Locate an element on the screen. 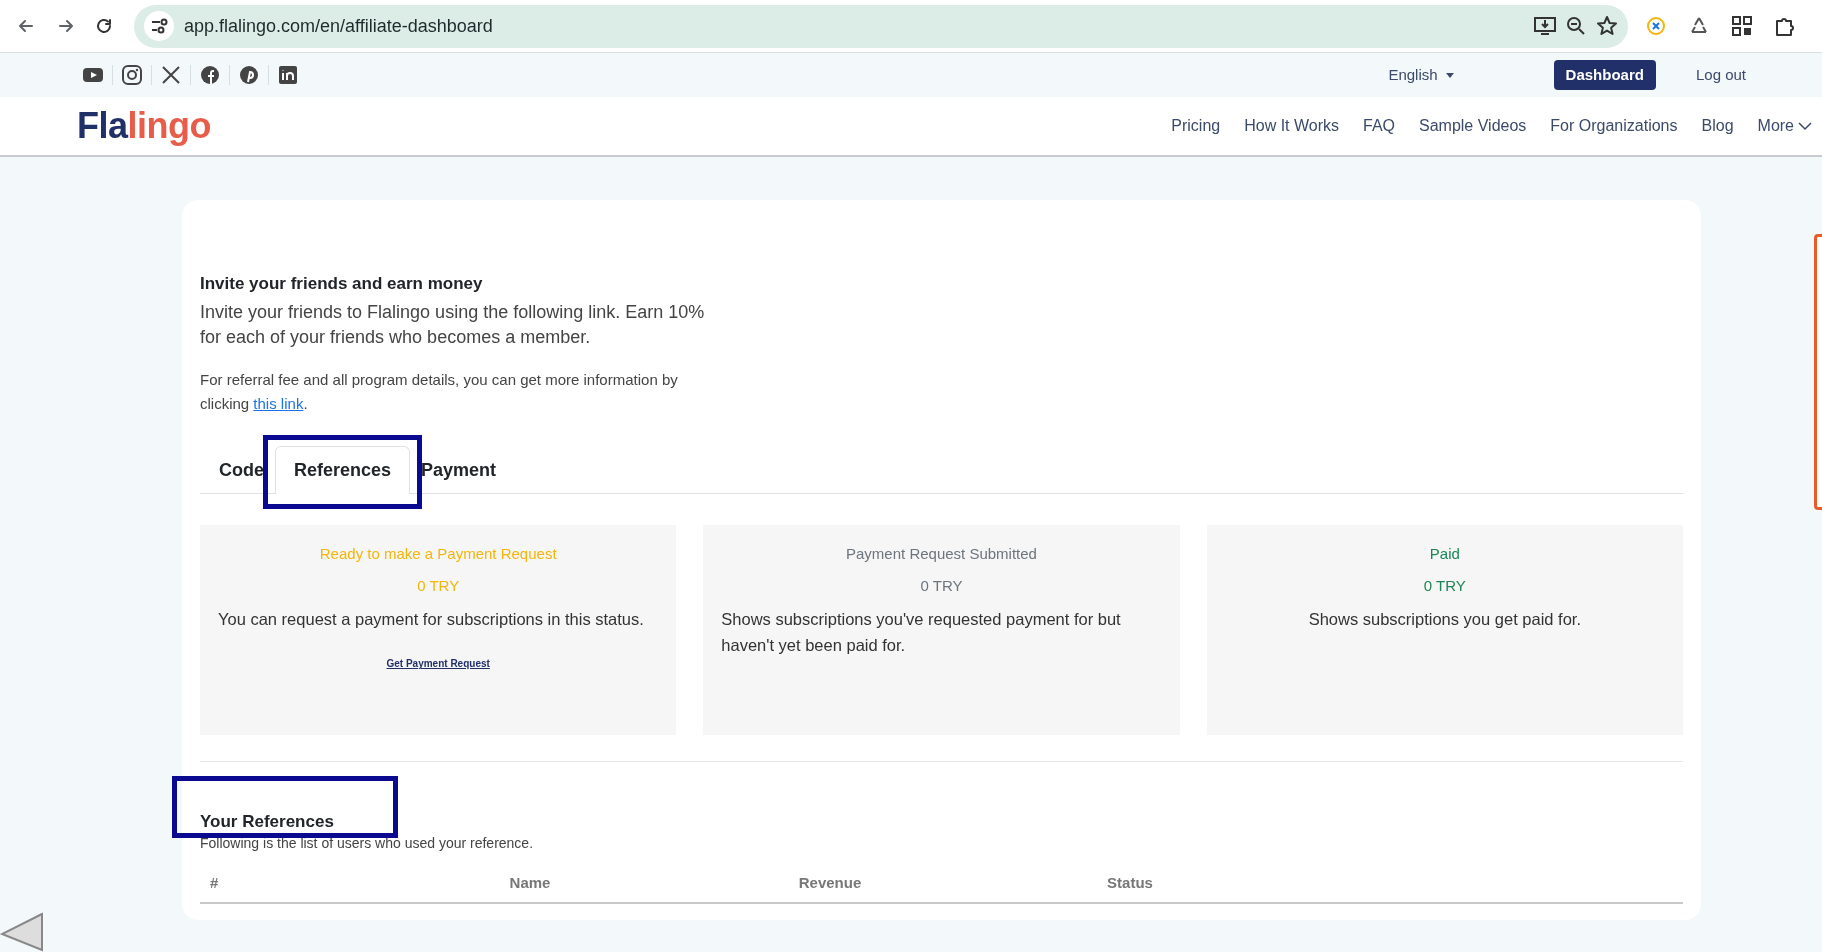 The height and width of the screenshot is (952, 1822). star-icon is located at coordinates (1607, 26).